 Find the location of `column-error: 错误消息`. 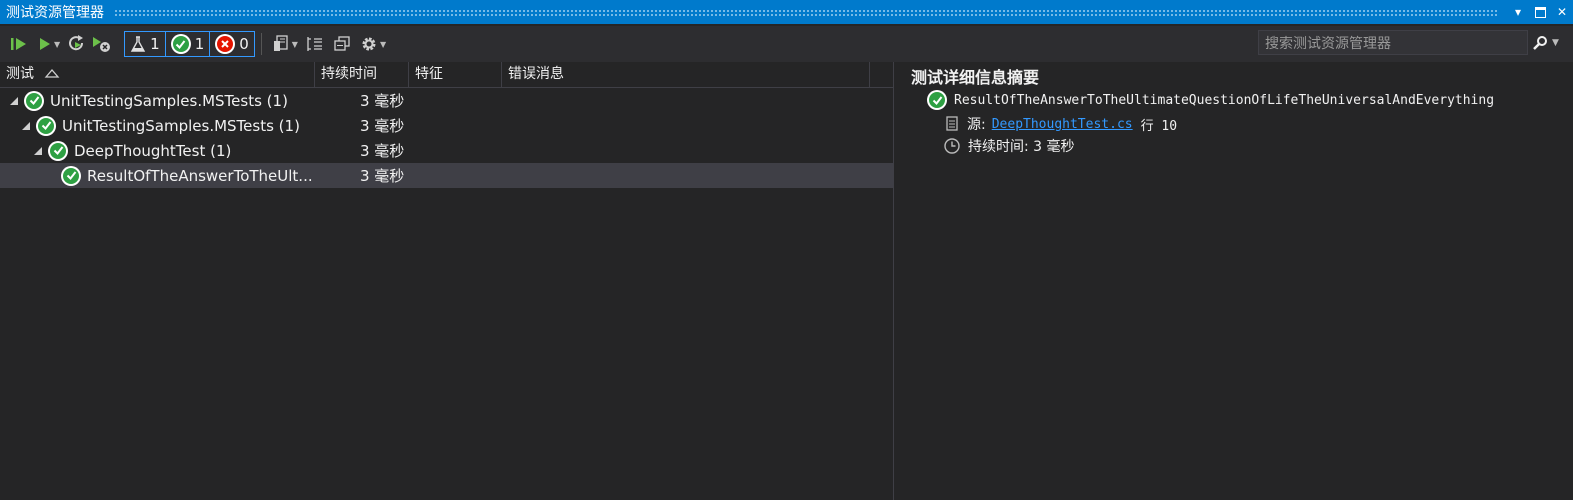

column-error: 错误消息 is located at coordinates (686, 74).